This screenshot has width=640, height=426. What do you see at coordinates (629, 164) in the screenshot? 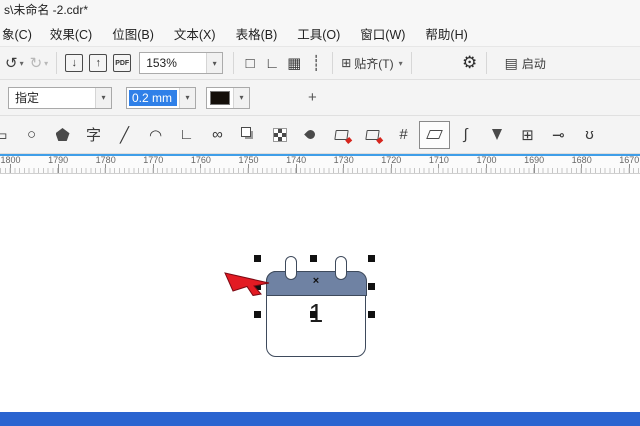
I see `ruler-tick: 1670` at bounding box center [629, 164].